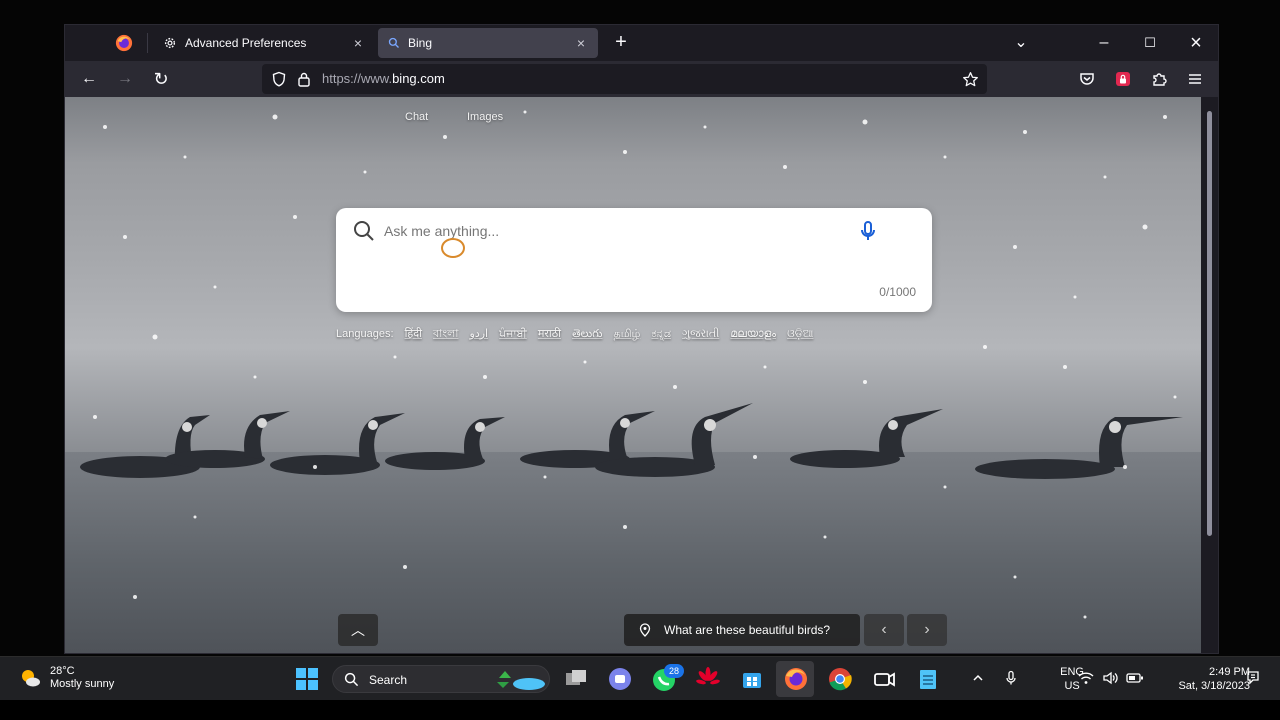 This screenshot has height=720, width=1280. What do you see at coordinates (1214, 679) in the screenshot?
I see `system-clock: 2:49 PM Sat, 3/18/2023` at bounding box center [1214, 679].